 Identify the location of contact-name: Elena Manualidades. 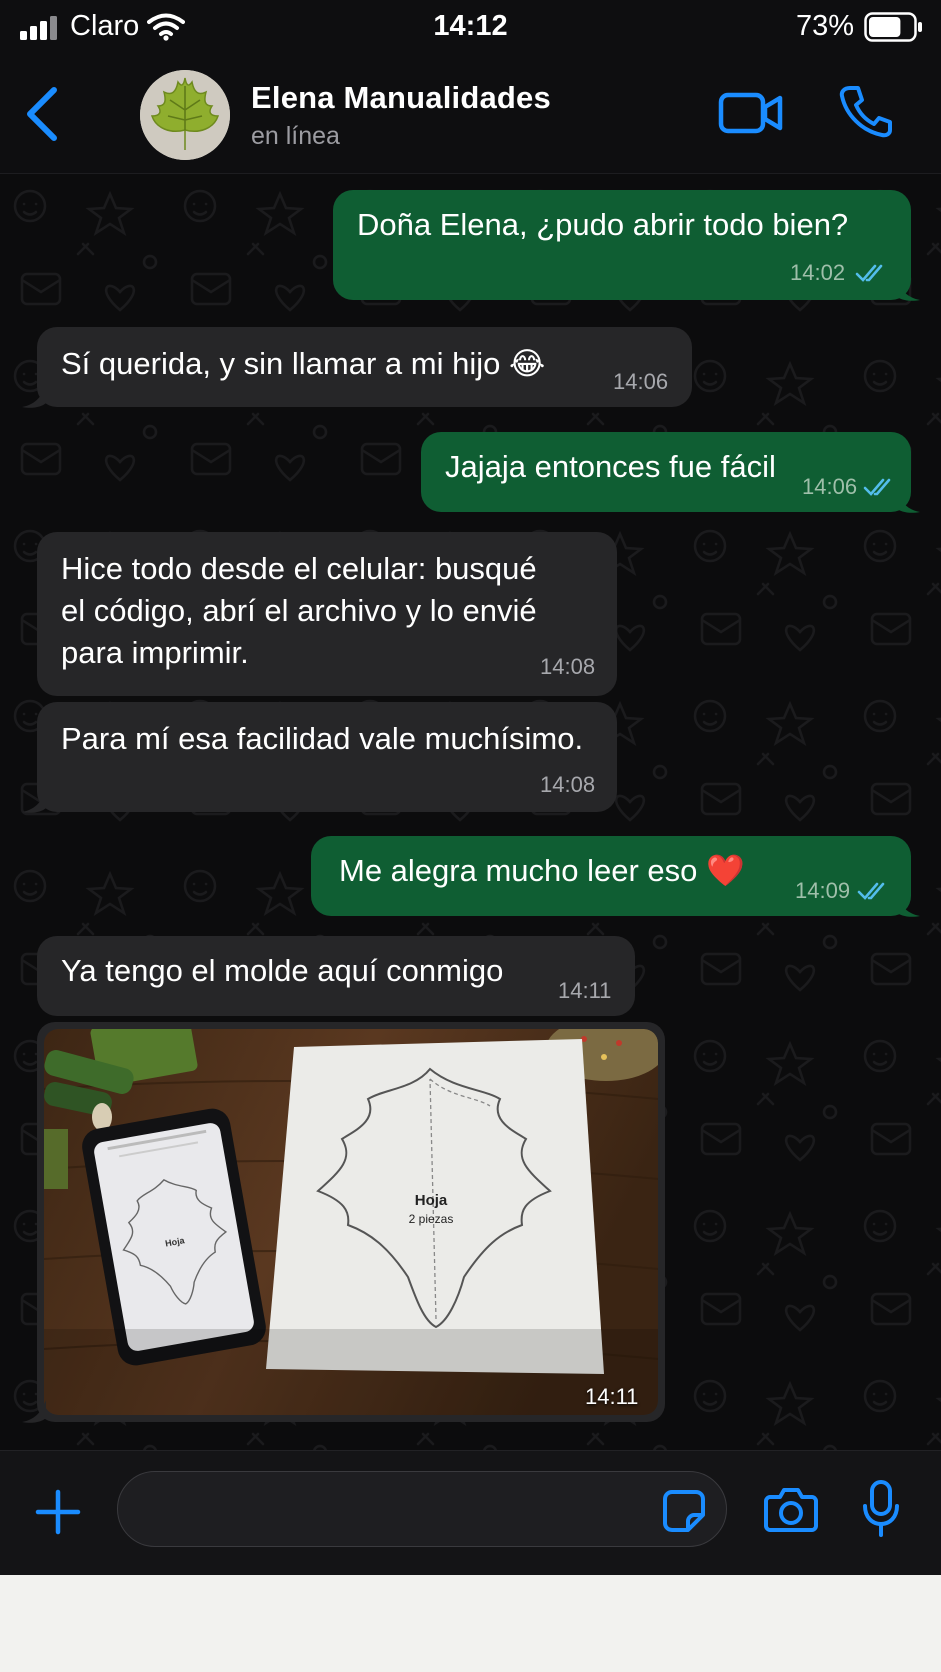
(401, 98).